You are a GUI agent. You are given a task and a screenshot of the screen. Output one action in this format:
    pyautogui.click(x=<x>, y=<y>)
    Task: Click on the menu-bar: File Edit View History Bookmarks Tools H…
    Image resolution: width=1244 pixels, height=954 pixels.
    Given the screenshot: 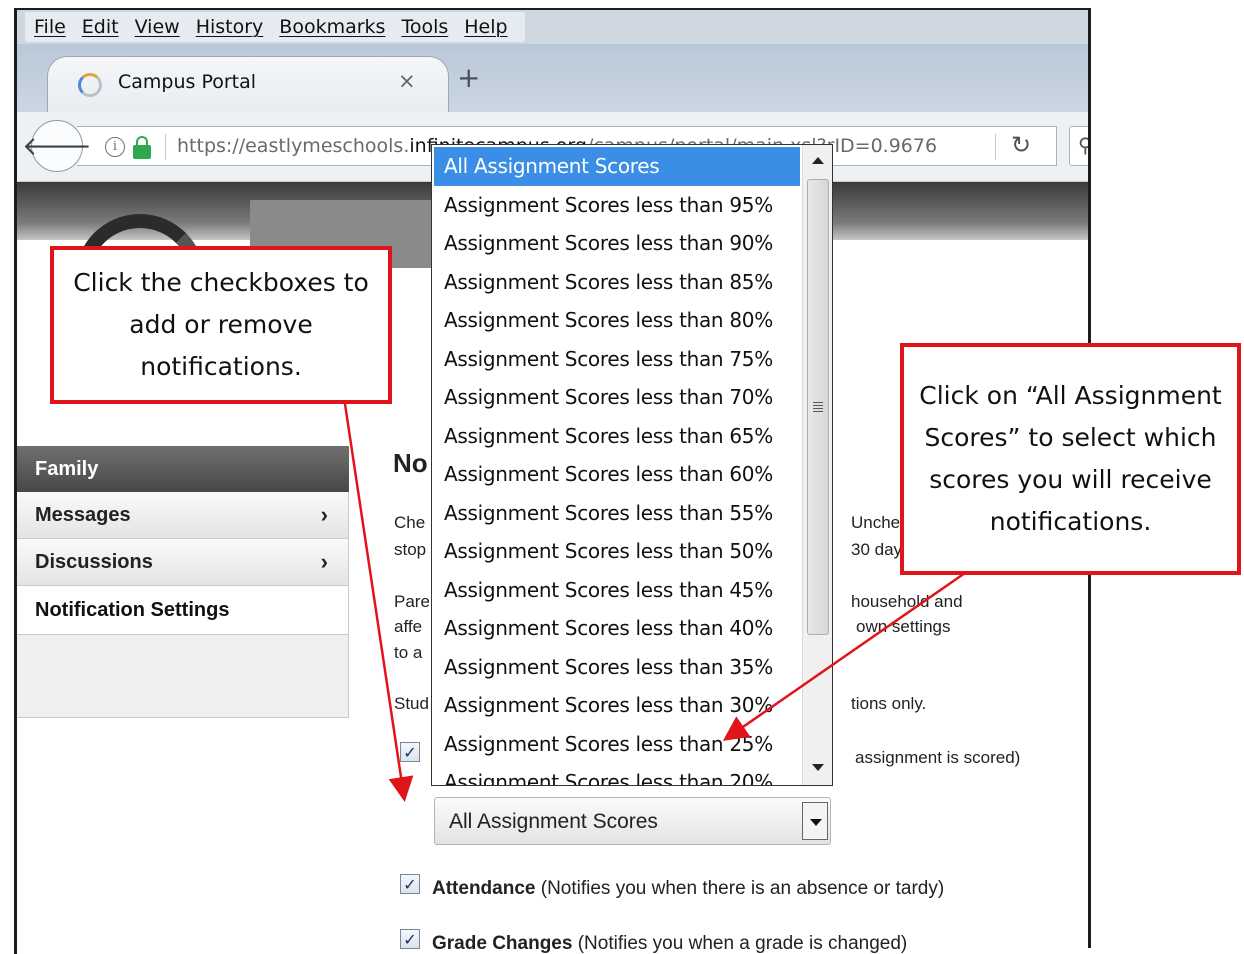 What is the action you would take?
    pyautogui.click(x=553, y=27)
    